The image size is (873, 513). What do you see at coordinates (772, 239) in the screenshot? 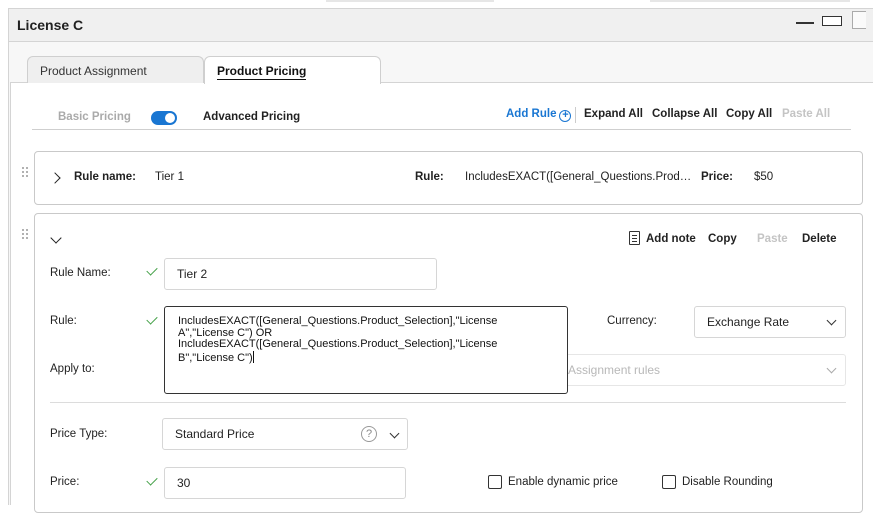
I see `paste-button: Paste` at bounding box center [772, 239].